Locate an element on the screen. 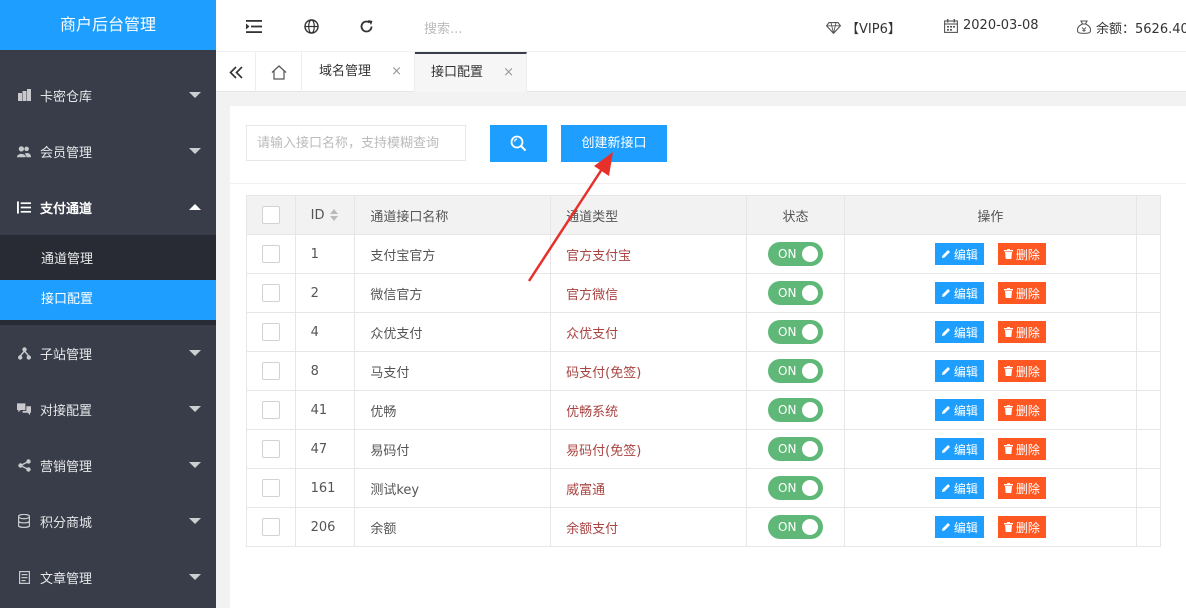  edit-label: 编辑 is located at coordinates (965, 410).